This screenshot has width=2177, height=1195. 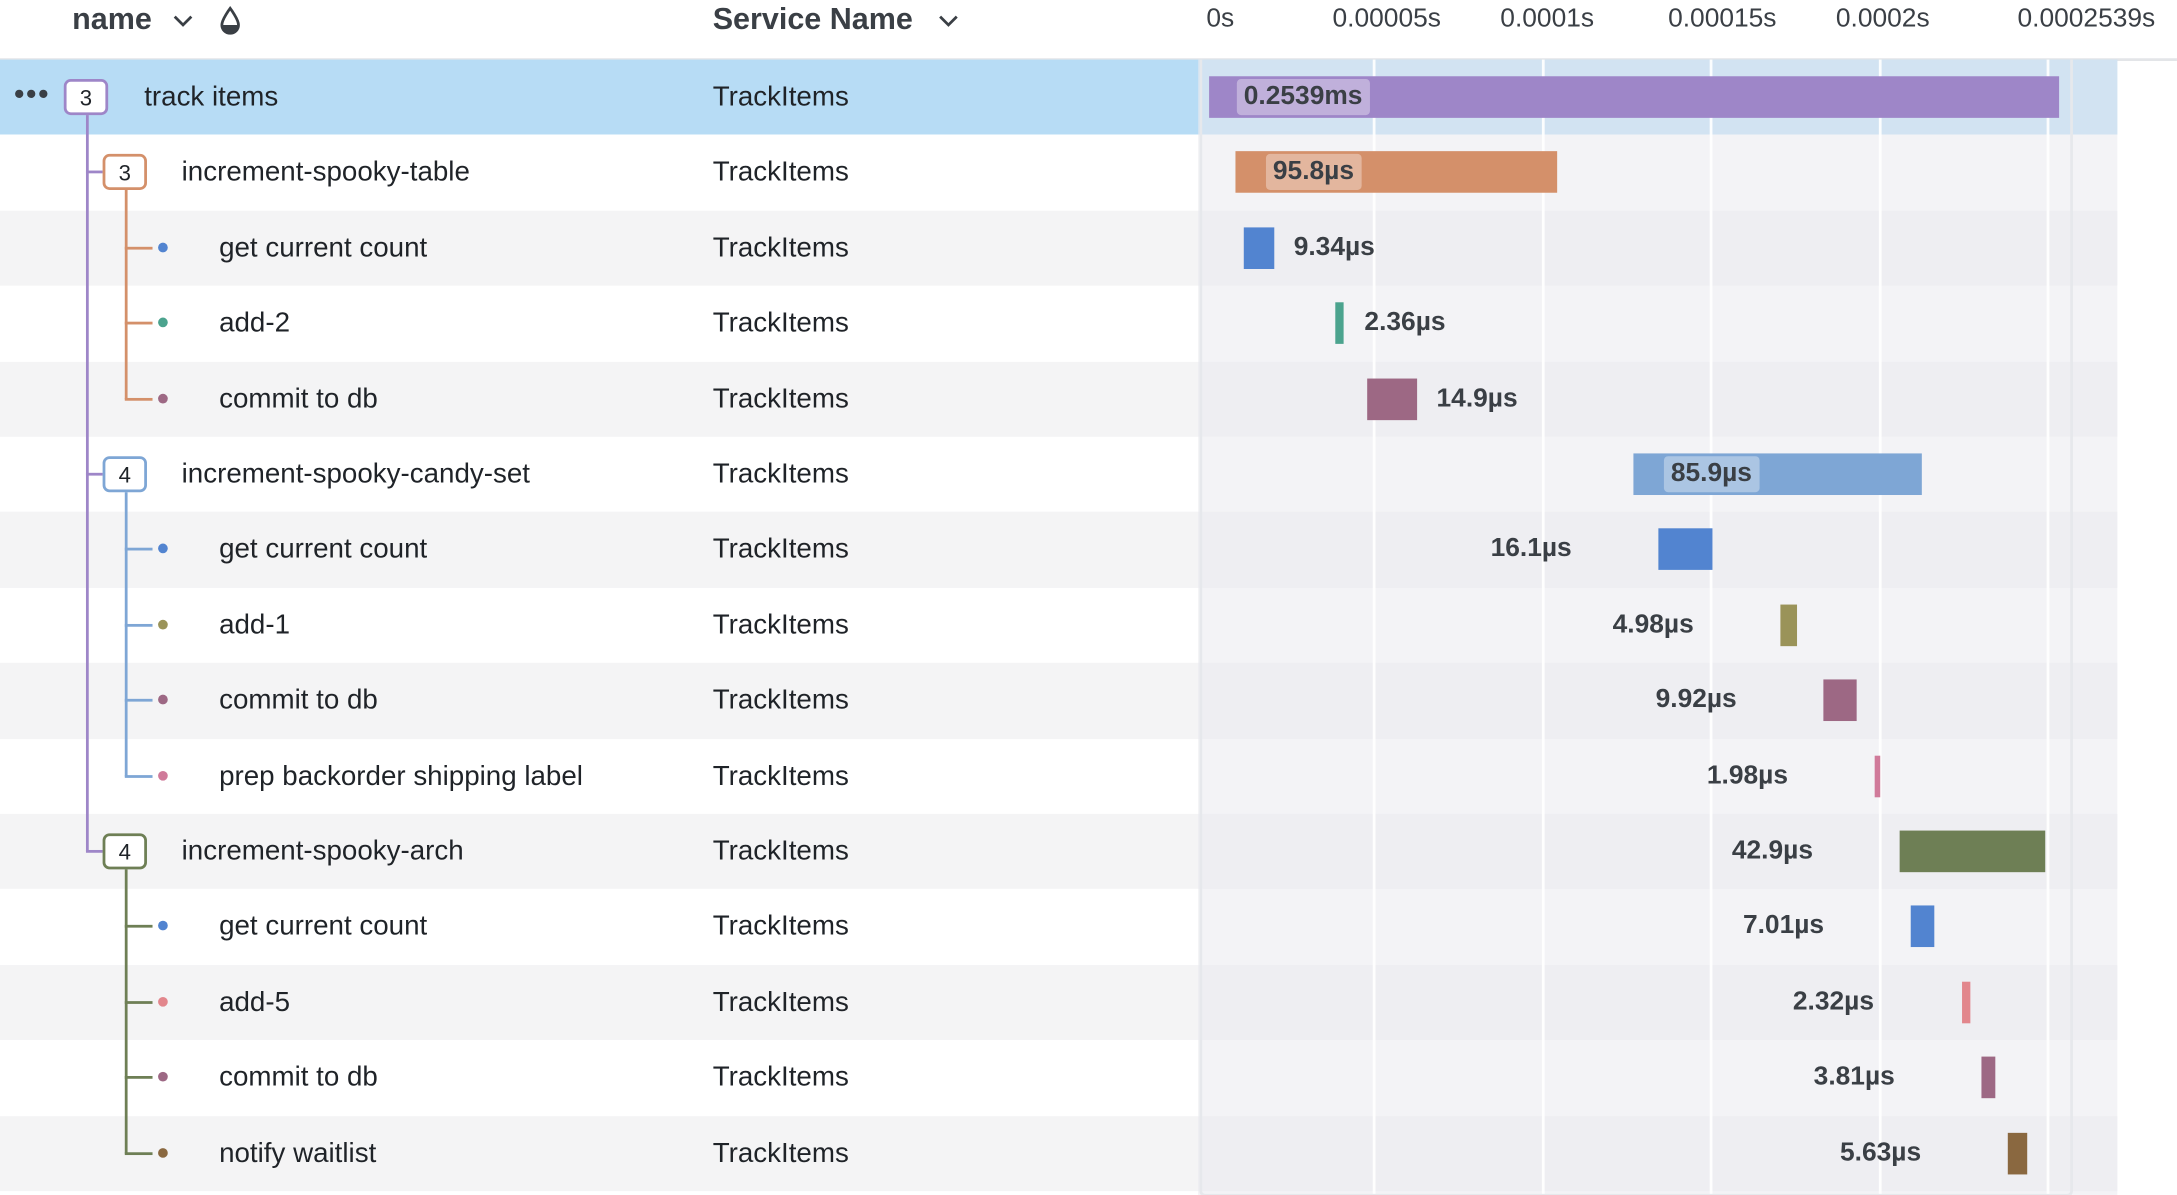 What do you see at coordinates (1313, 172) in the screenshot?
I see `span-duration: 95.8µs` at bounding box center [1313, 172].